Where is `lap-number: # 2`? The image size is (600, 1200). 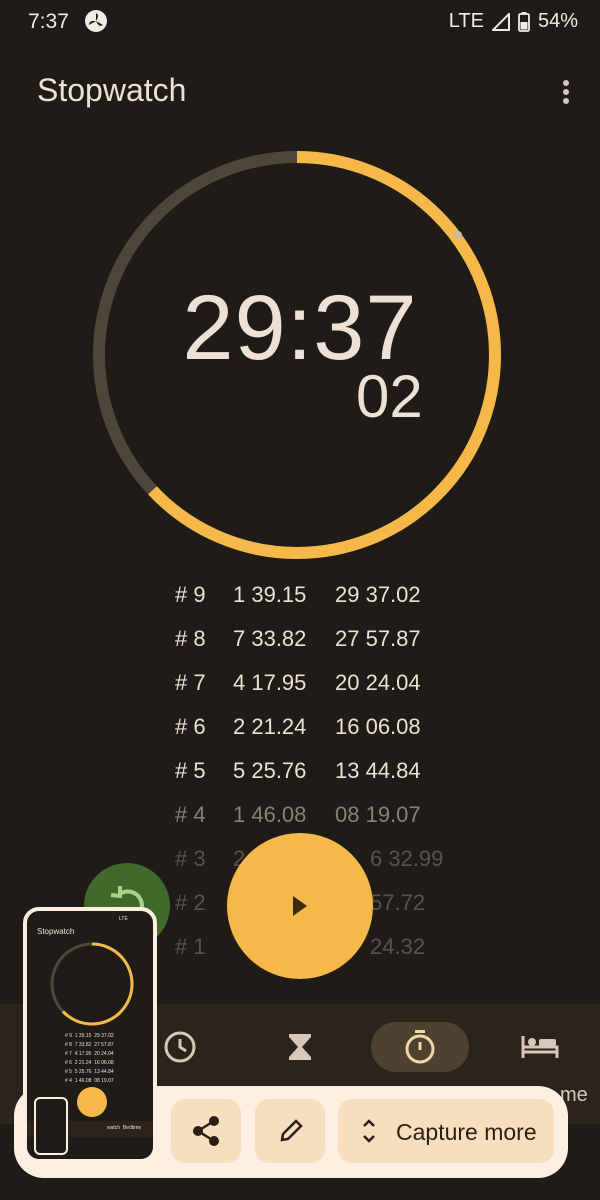
lap-number: # 2 is located at coordinates (190, 902).